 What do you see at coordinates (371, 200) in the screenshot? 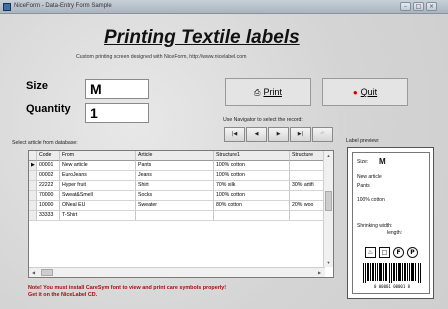
I see `preview-structure: 100% cotton` at bounding box center [371, 200].